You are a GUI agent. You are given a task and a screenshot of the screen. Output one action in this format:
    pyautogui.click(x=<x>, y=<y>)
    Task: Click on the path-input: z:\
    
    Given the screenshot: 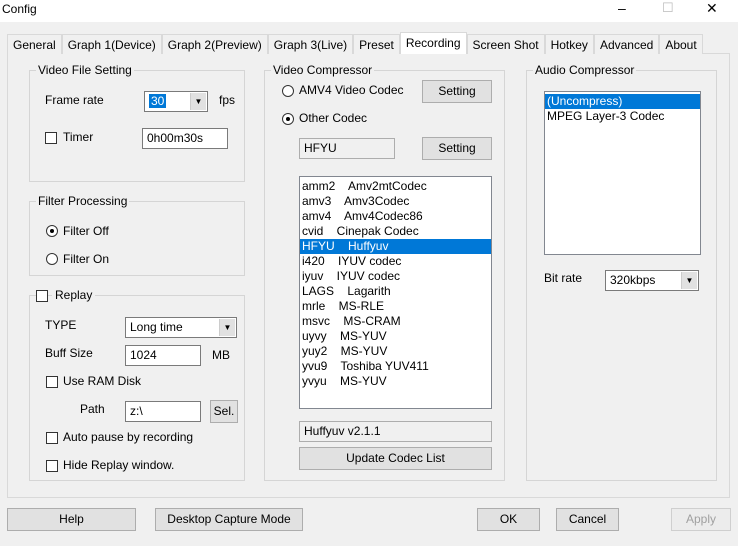 What is the action you would take?
    pyautogui.click(x=163, y=411)
    